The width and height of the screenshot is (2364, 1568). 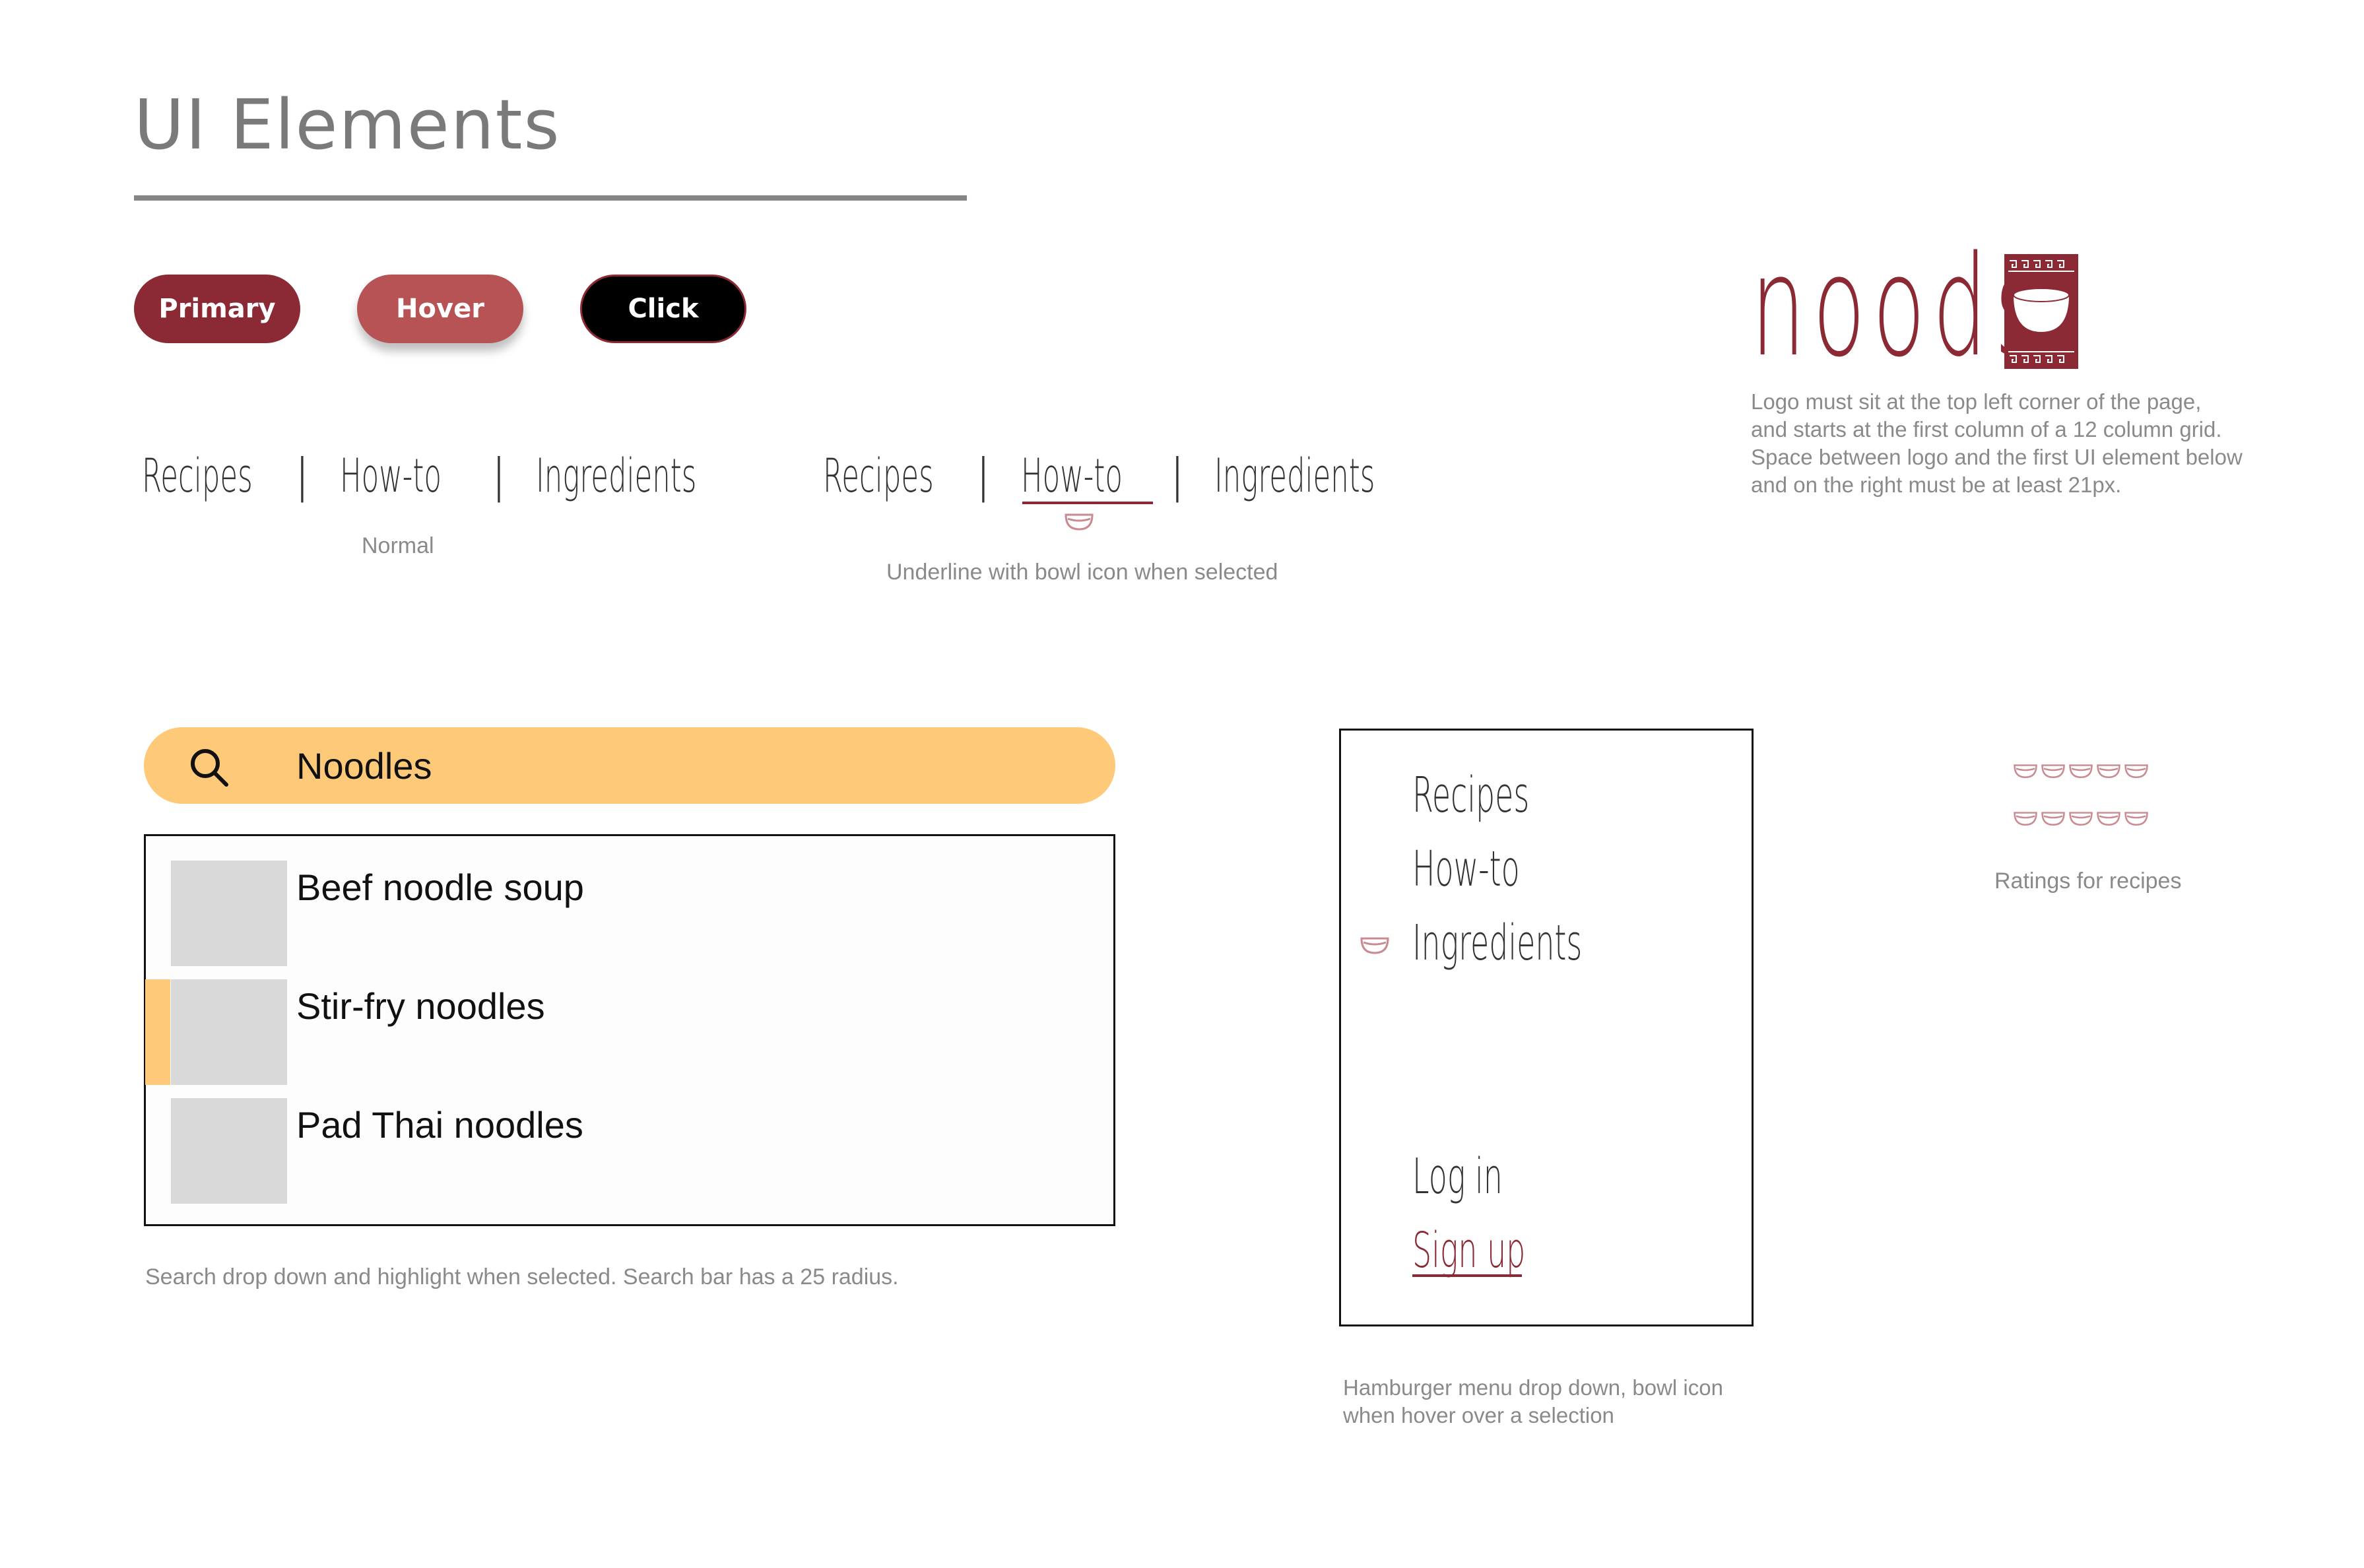 I want to click on nav-selected-caption: Underline with bowl icon when selected, so click(x=1082, y=572).